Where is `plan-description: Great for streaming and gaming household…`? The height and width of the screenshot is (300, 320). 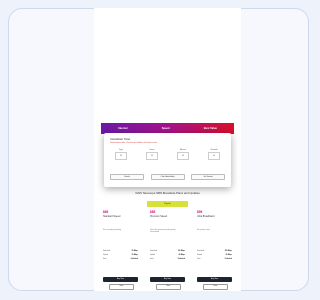
plan-description: Great for streaming and gaming household… is located at coordinates (163, 231).